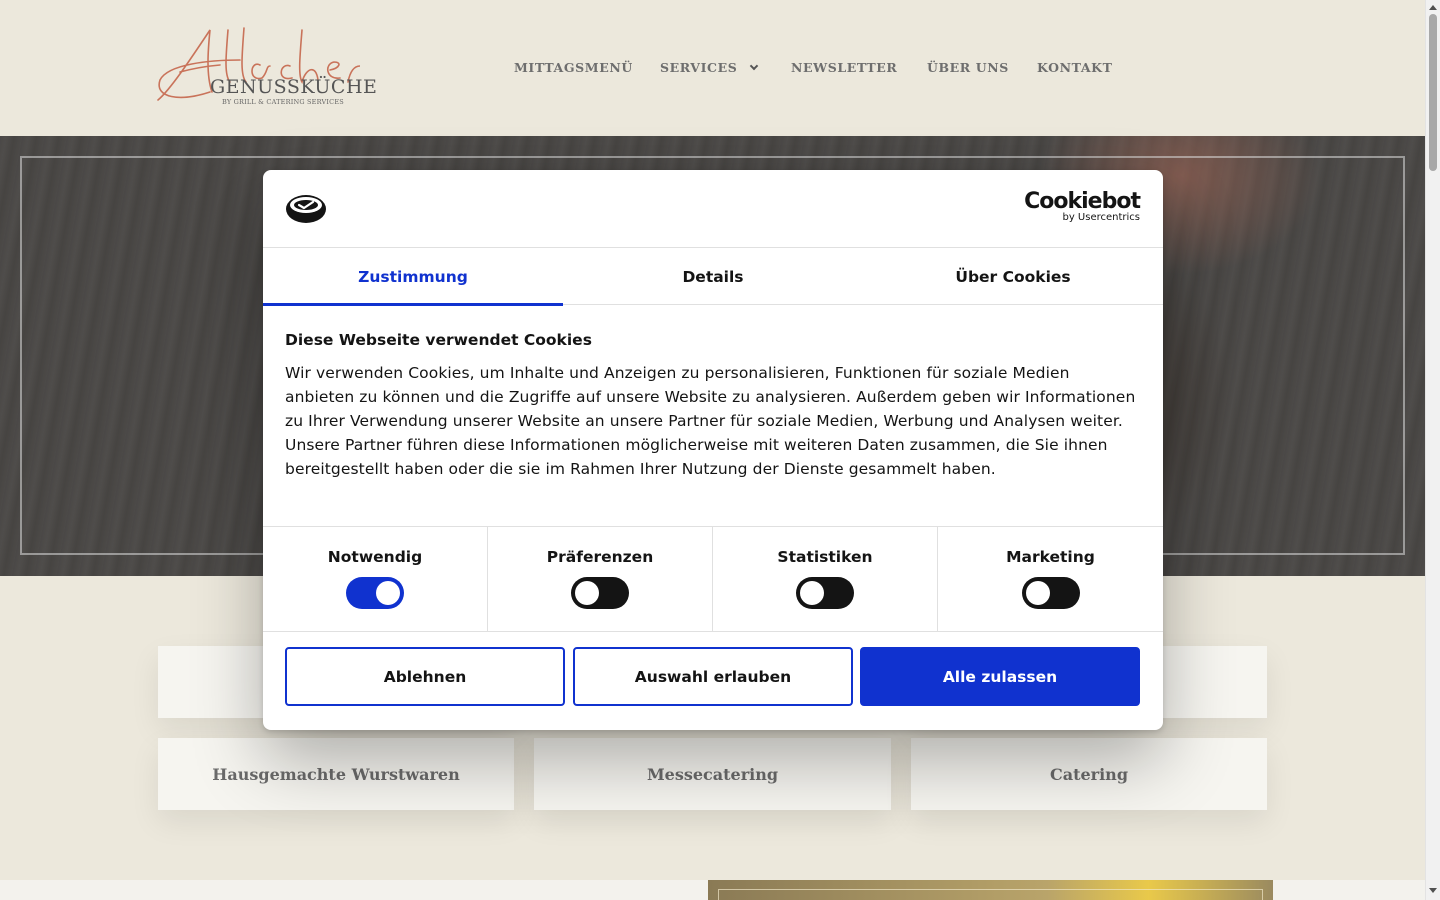  Describe the element at coordinates (1000, 676) in the screenshot. I see `allow-all-button: Alle zulassen` at that location.